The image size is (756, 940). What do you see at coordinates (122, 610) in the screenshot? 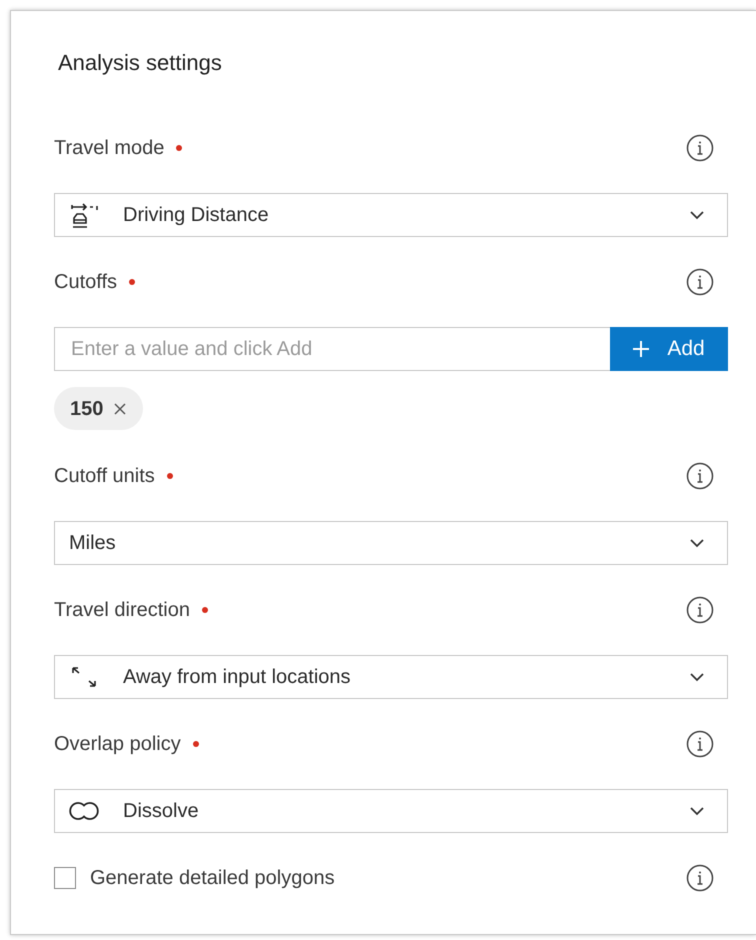
I see `field-label: Travel direction` at bounding box center [122, 610].